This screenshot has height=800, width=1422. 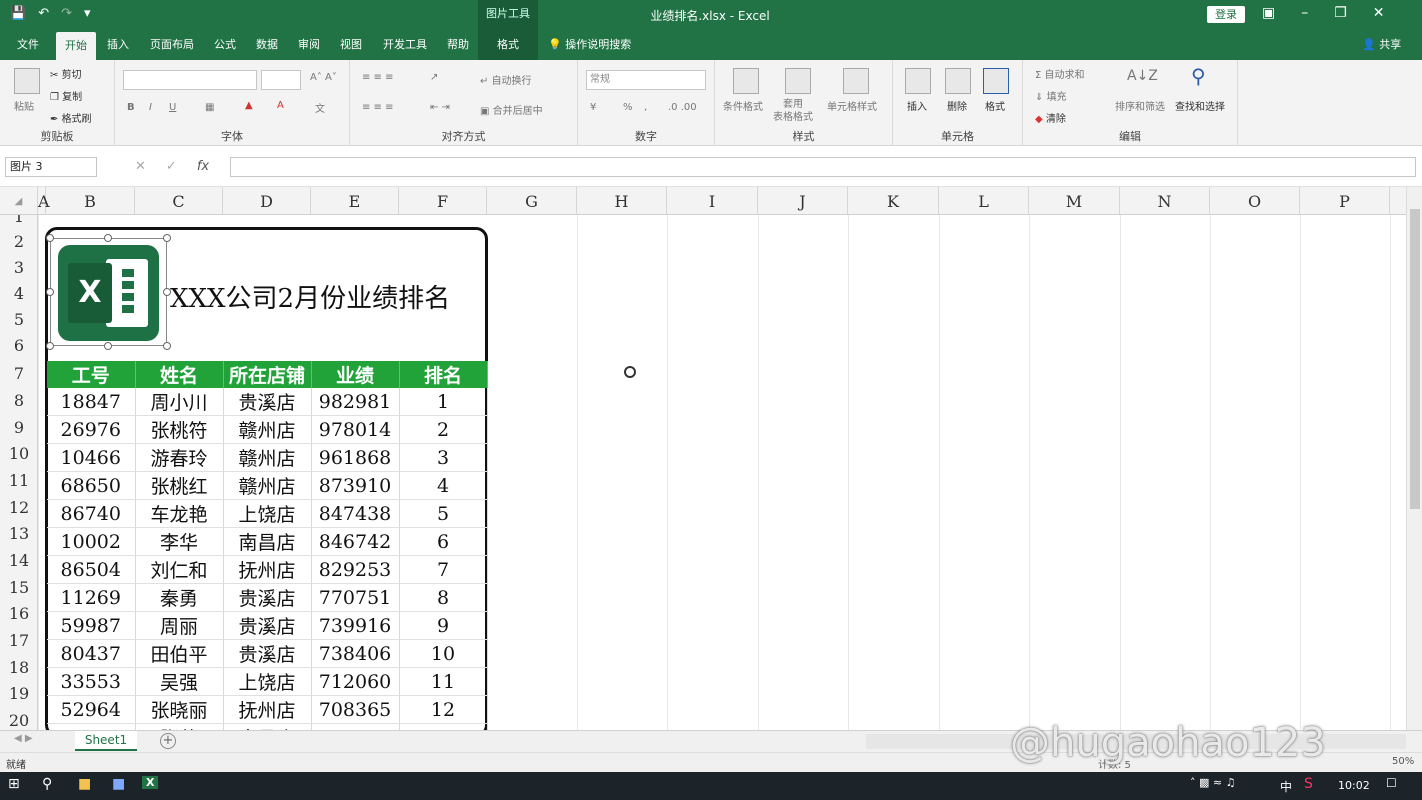 I want to click on header-rank: 排名, so click(x=443, y=374).